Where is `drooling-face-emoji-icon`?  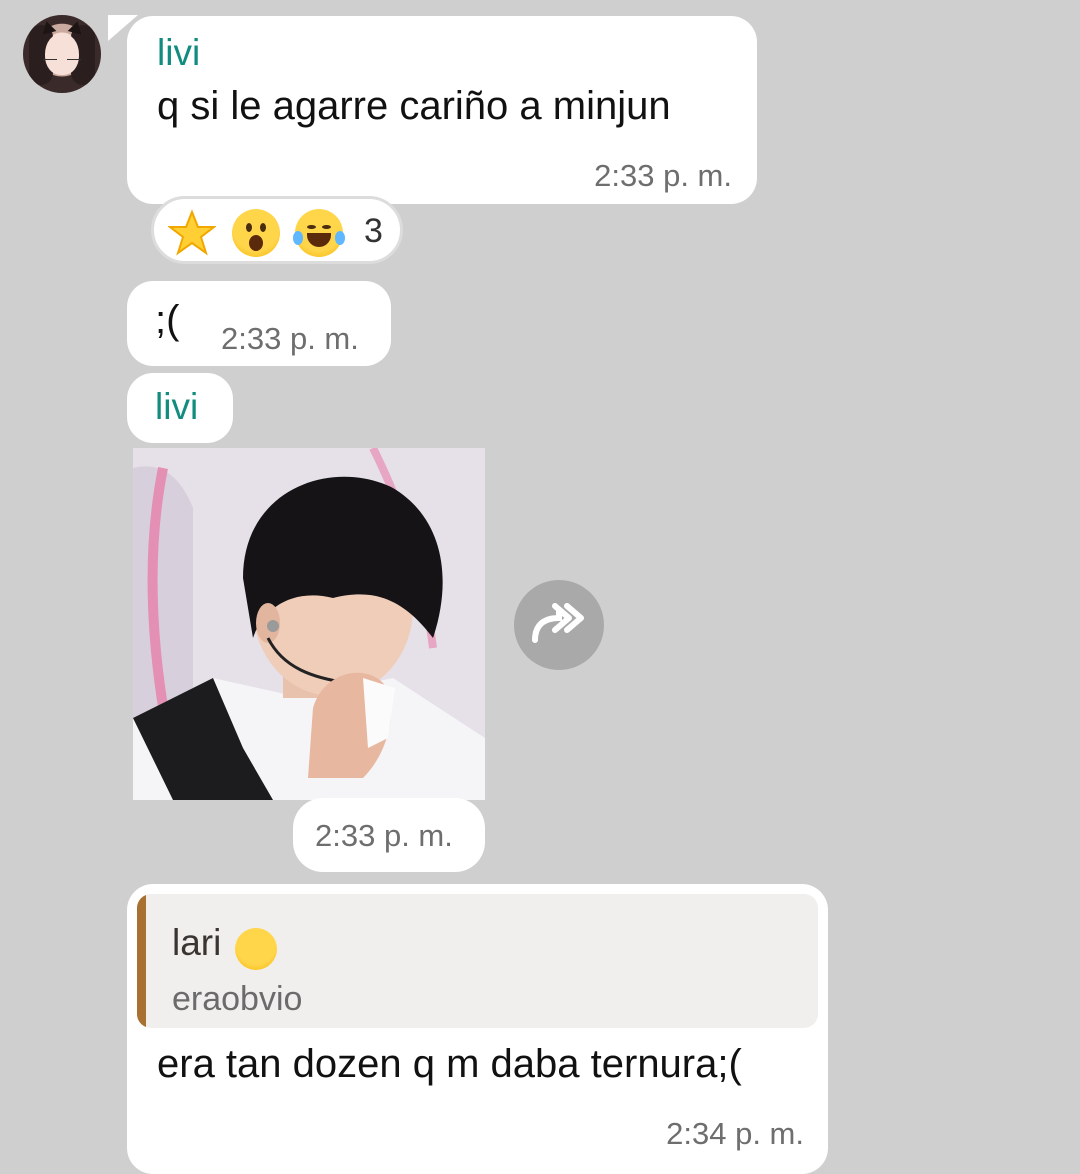
drooling-face-emoji-icon is located at coordinates (256, 949).